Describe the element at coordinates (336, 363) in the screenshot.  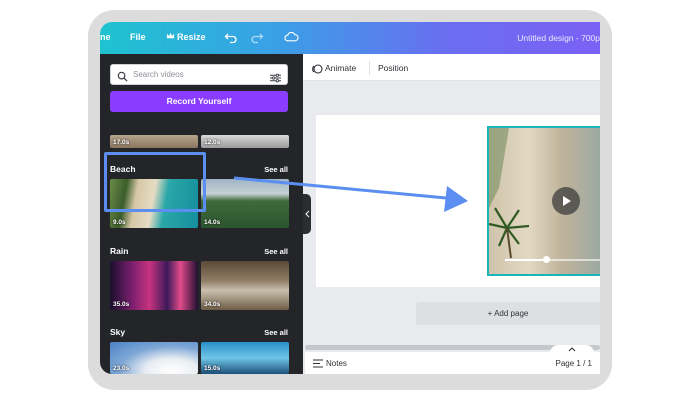
I see `notes-button: Notes` at that location.